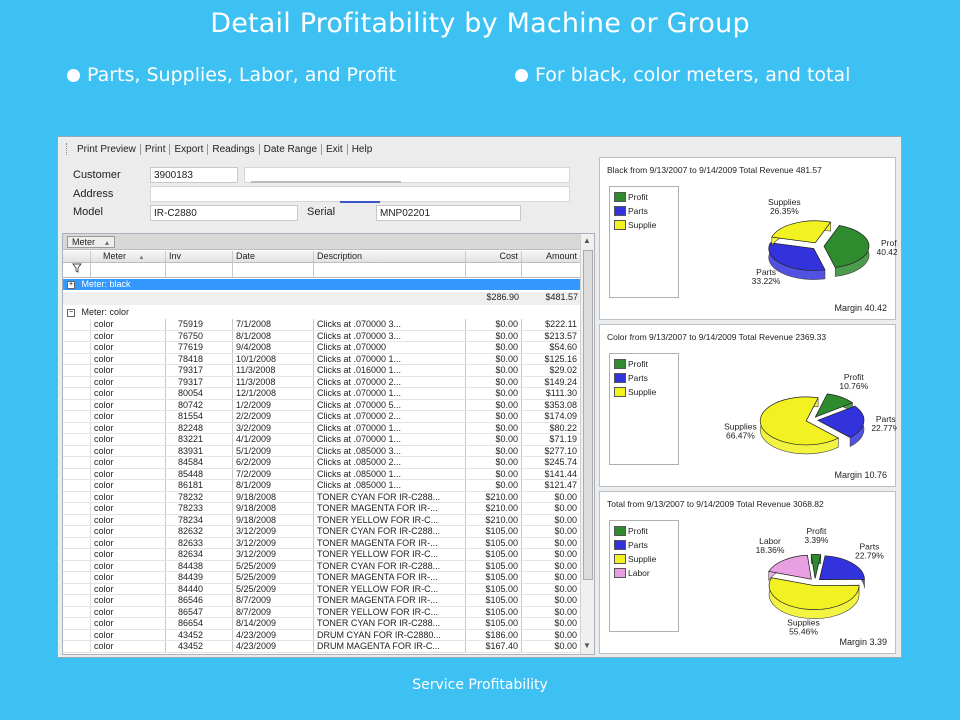  I want to click on scrollbar-thumb, so click(588, 415).